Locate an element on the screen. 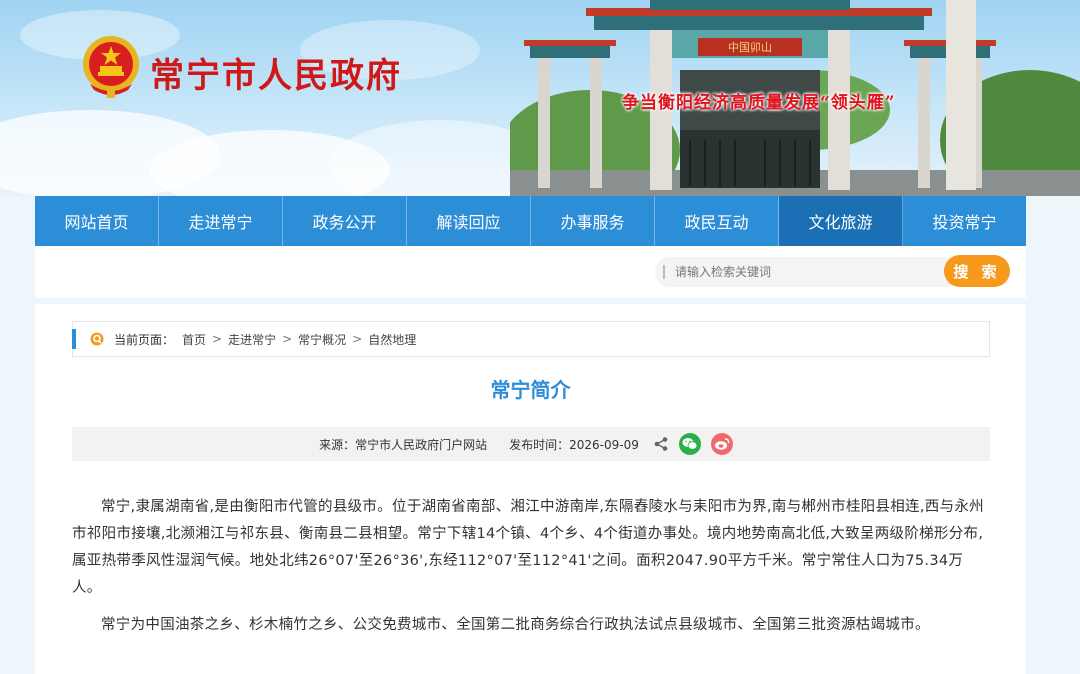 The height and width of the screenshot is (674, 1080). breadcrumb-about: 走进常宁 is located at coordinates (252, 339).